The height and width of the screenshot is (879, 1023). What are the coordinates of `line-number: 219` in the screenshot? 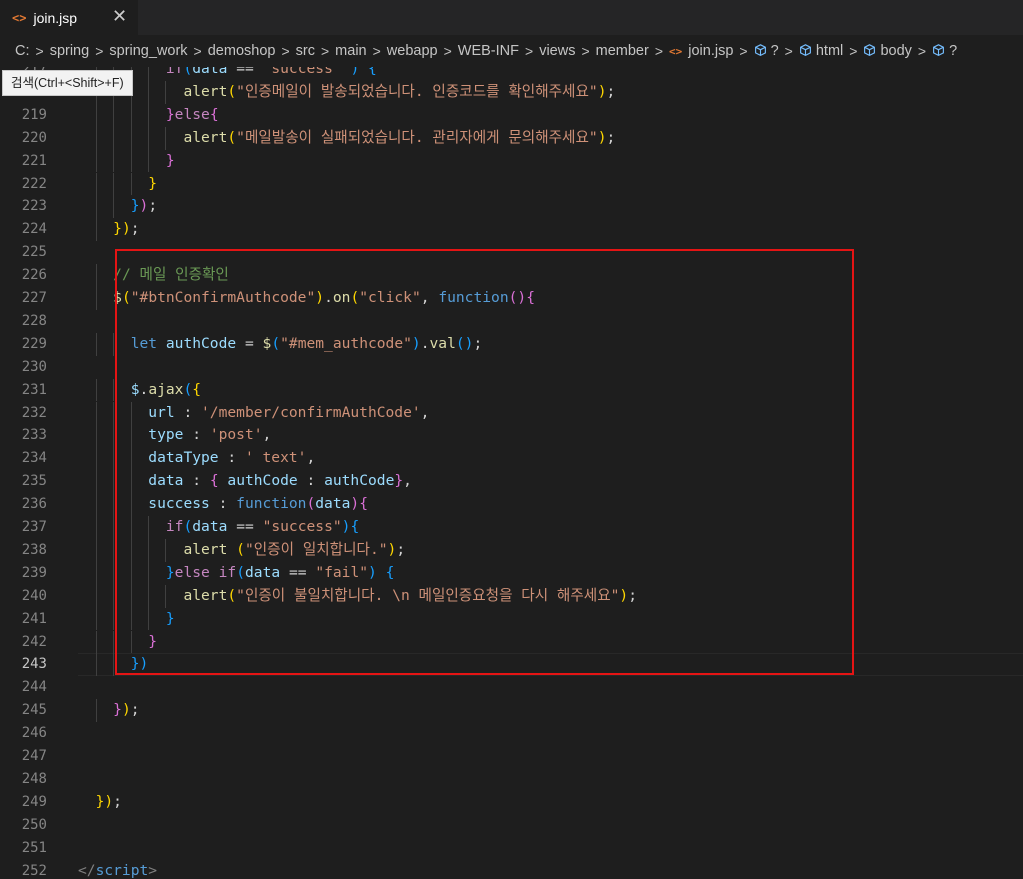 It's located at (34, 114).